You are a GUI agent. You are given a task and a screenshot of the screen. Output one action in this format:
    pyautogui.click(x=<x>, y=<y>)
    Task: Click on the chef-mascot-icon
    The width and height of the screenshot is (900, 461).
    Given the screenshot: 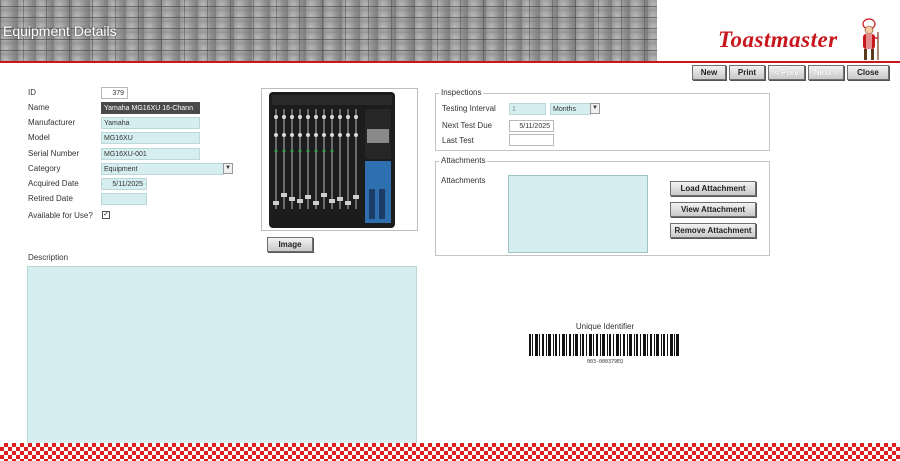 What is the action you would take?
    pyautogui.click(x=870, y=39)
    